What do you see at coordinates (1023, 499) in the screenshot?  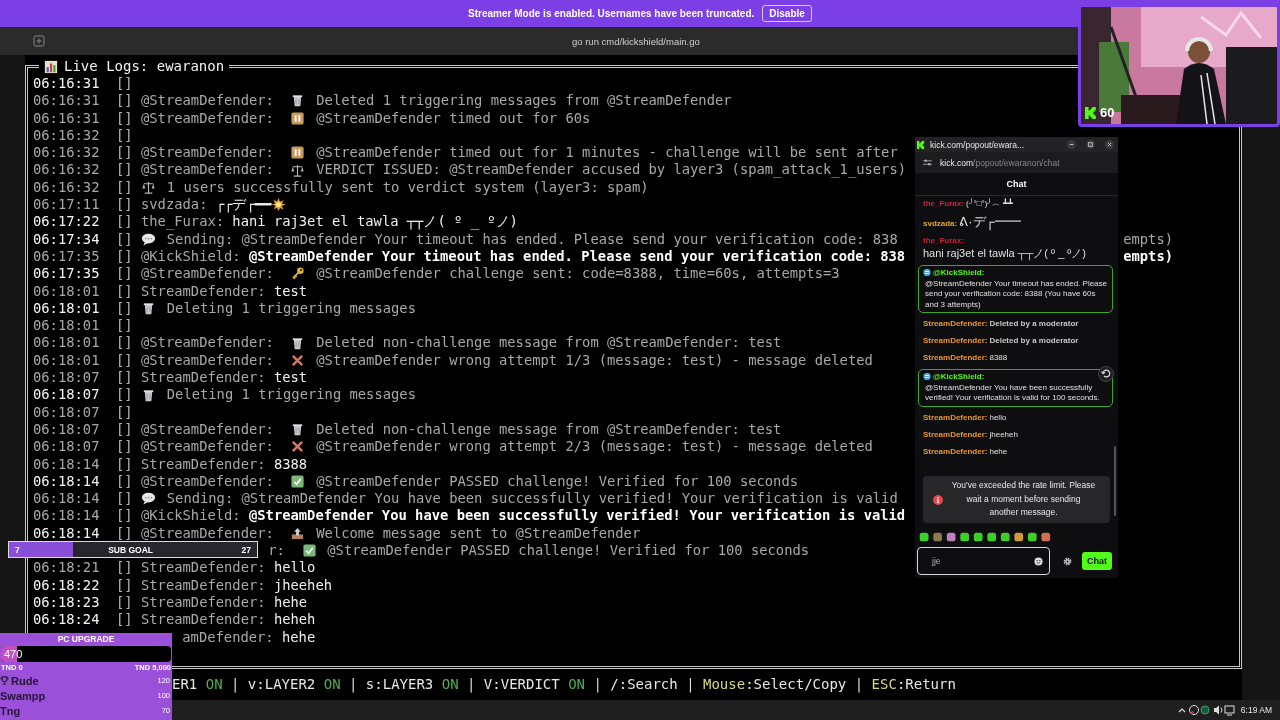 I see `toast-message: You've exceeded the rate limit. Please wait a moment before sending another message.` at bounding box center [1023, 499].